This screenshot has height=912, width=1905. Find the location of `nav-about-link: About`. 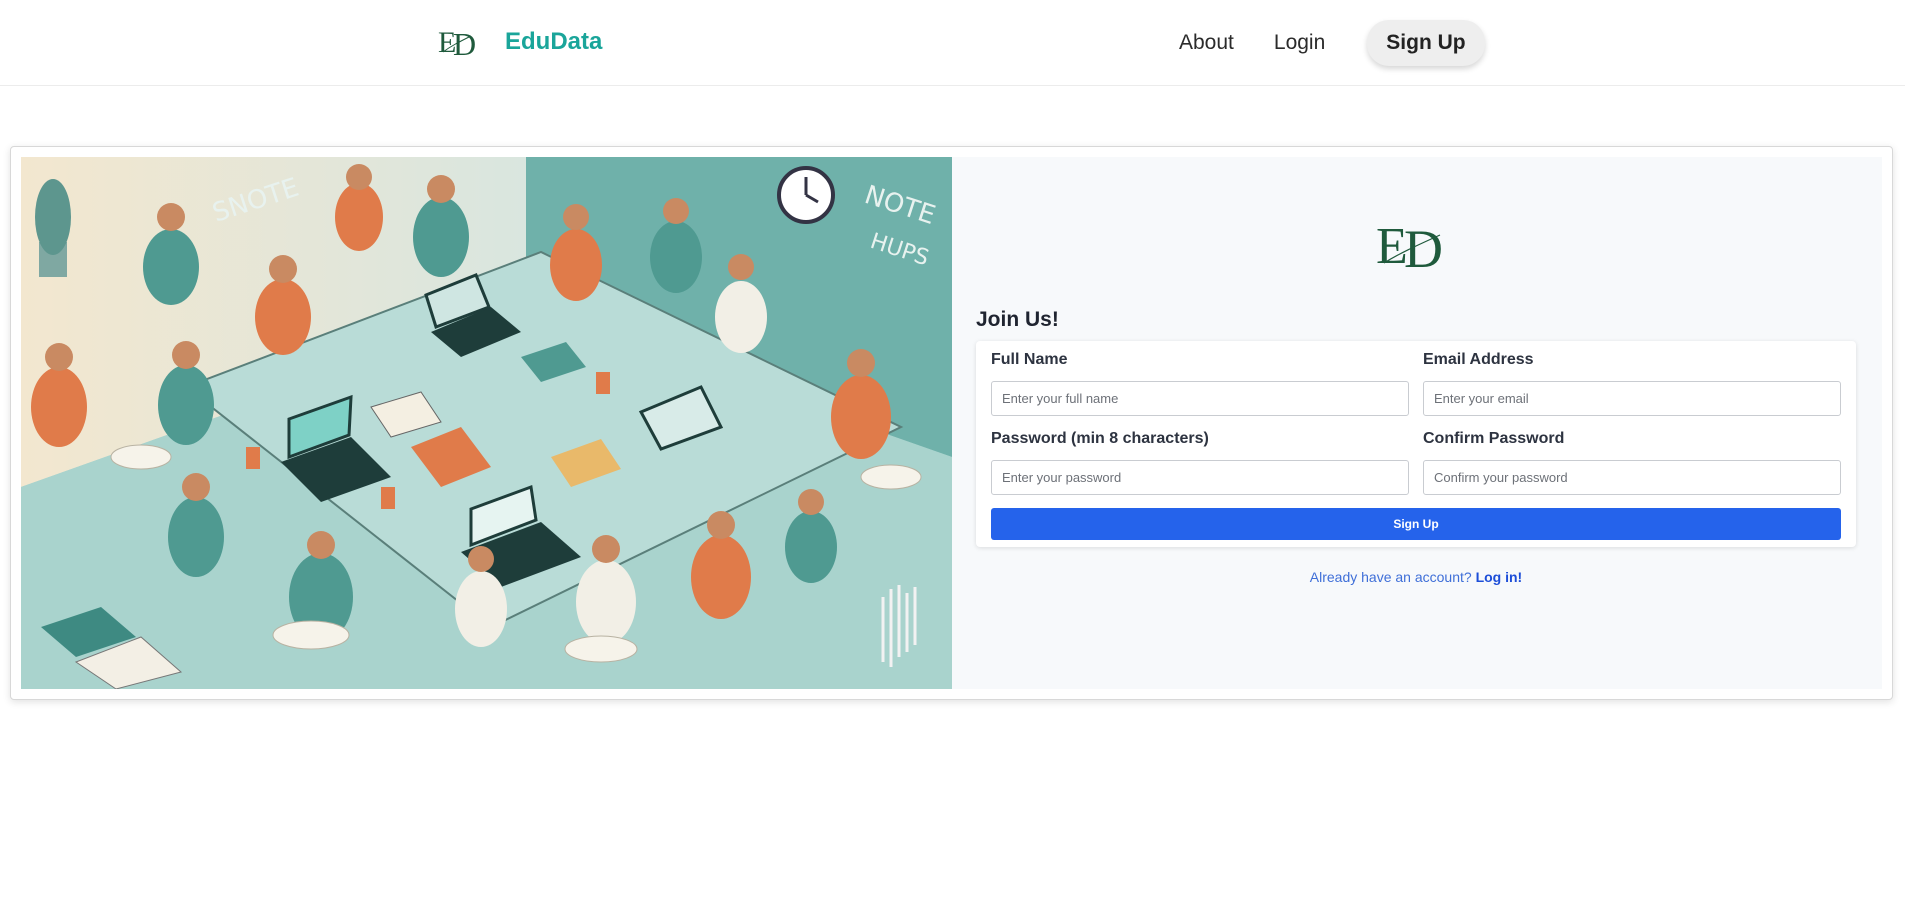

nav-about-link: About is located at coordinates (1206, 43).